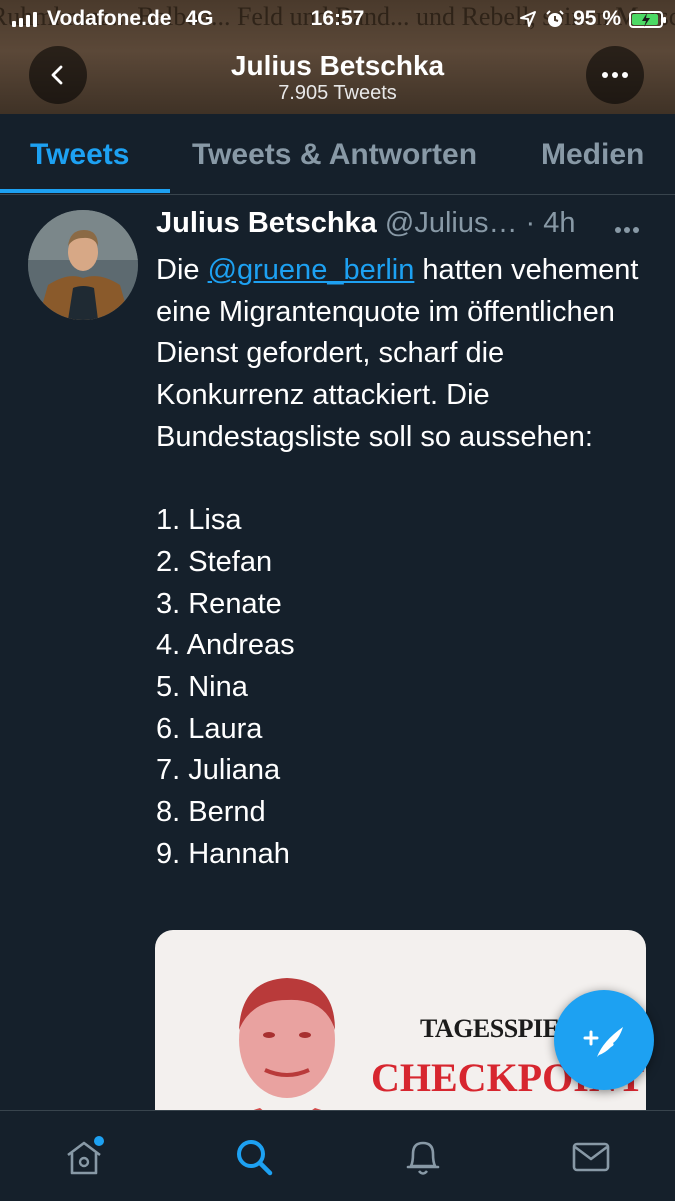  I want to click on compose-feather-icon, so click(603, 1042).